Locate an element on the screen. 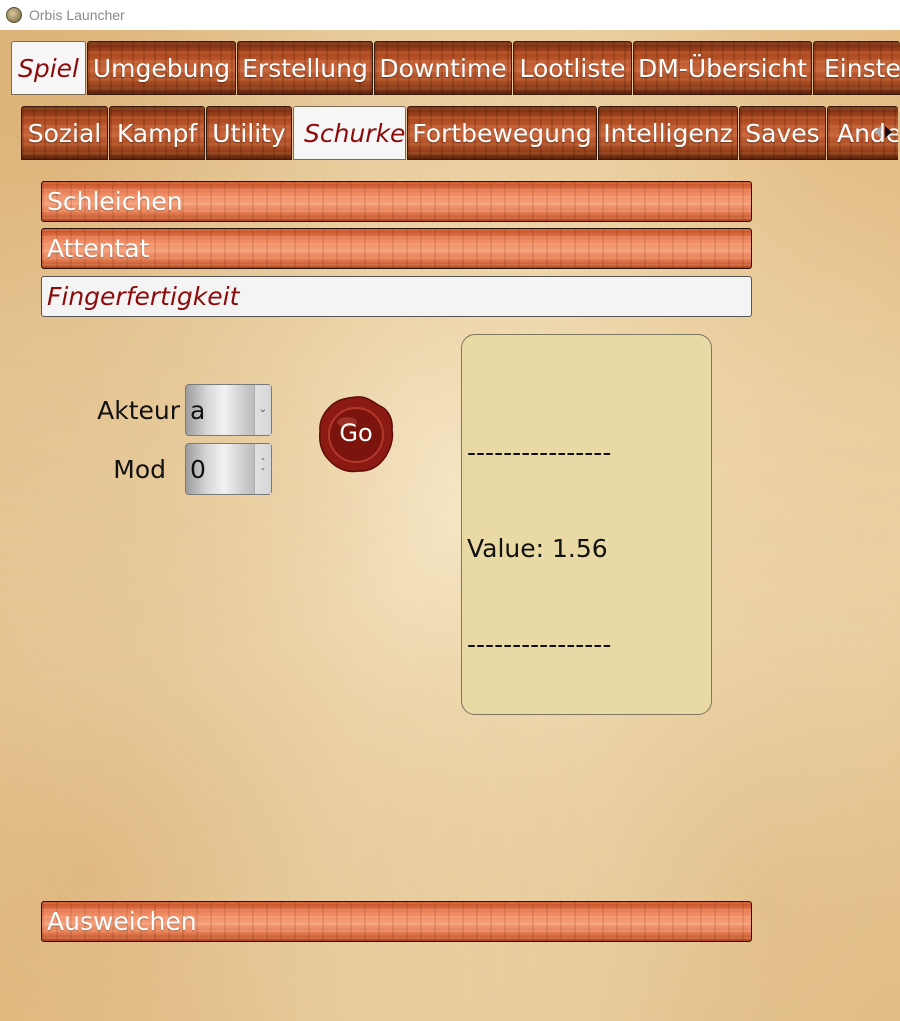 The image size is (900, 1021). tab-scroll-arrows is located at coordinates (883, 132).